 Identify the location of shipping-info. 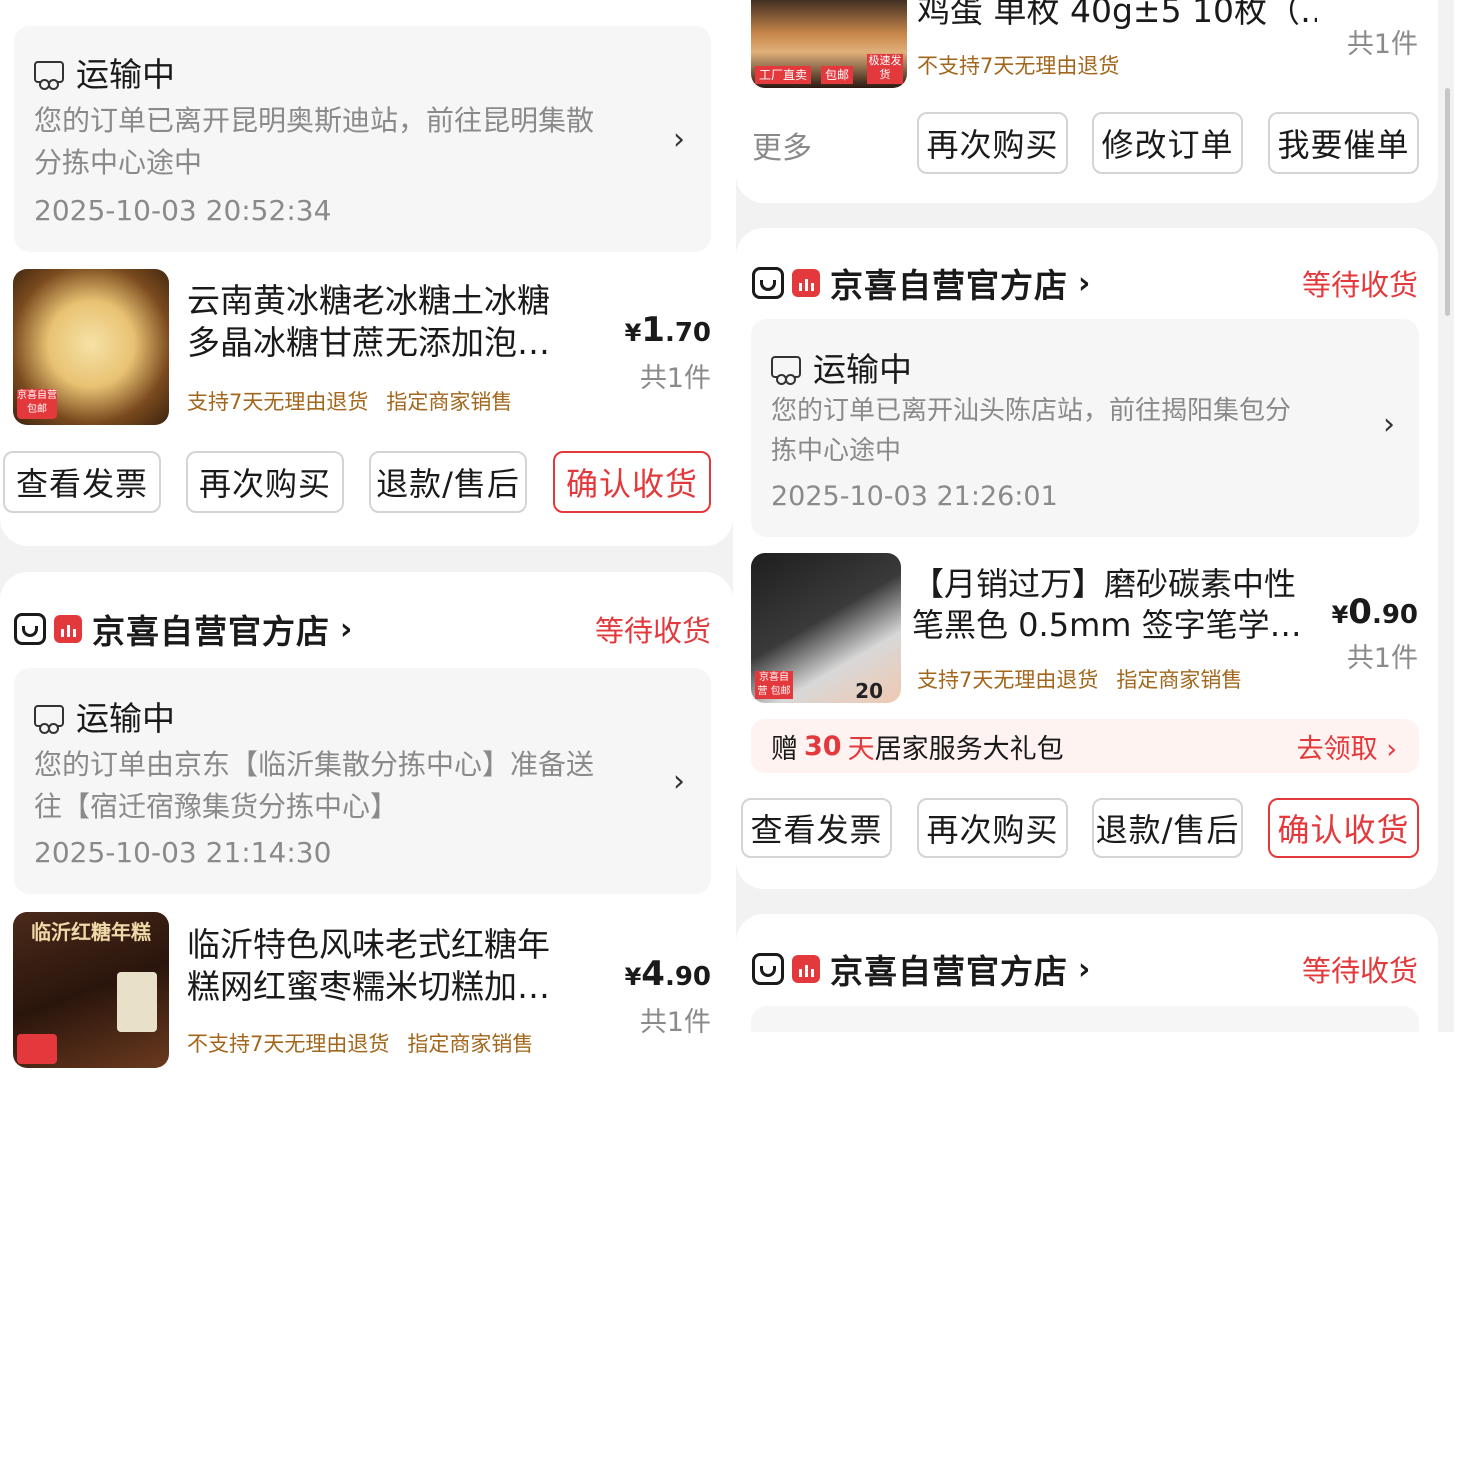
(1085, 1019).